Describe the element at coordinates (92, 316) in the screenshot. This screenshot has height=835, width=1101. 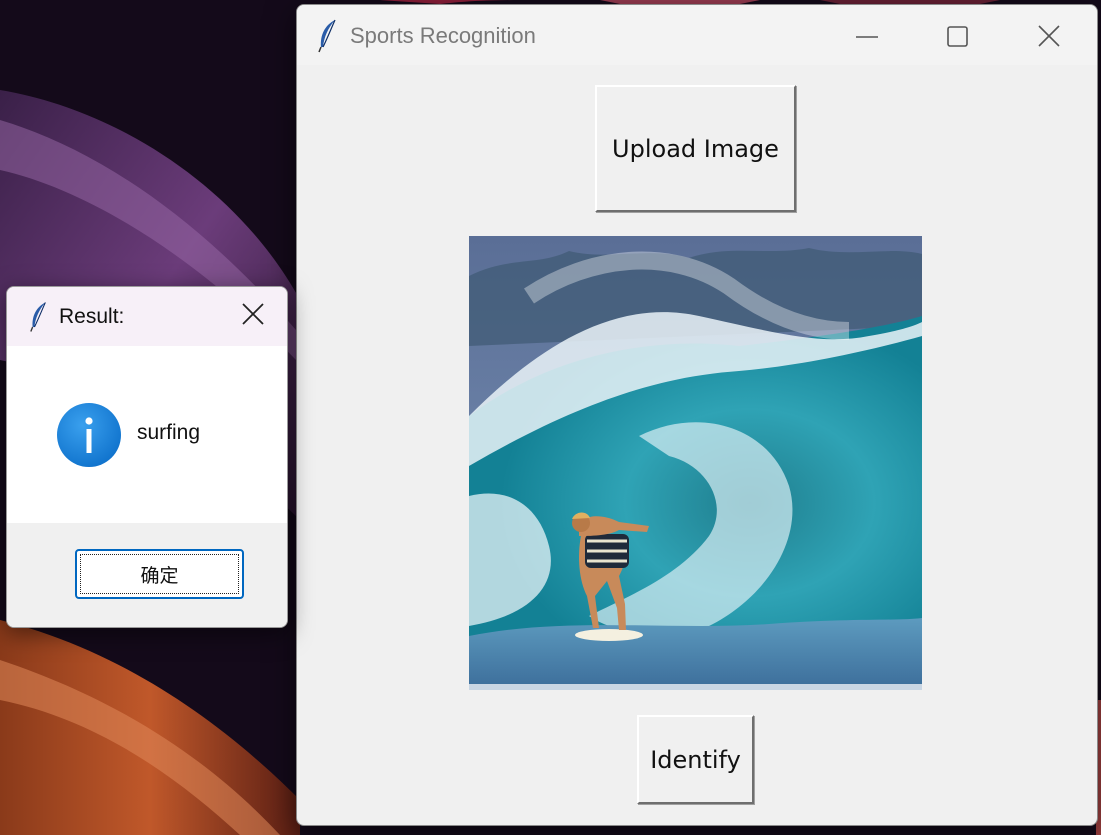
I see `dialog-title: Result:` at that location.